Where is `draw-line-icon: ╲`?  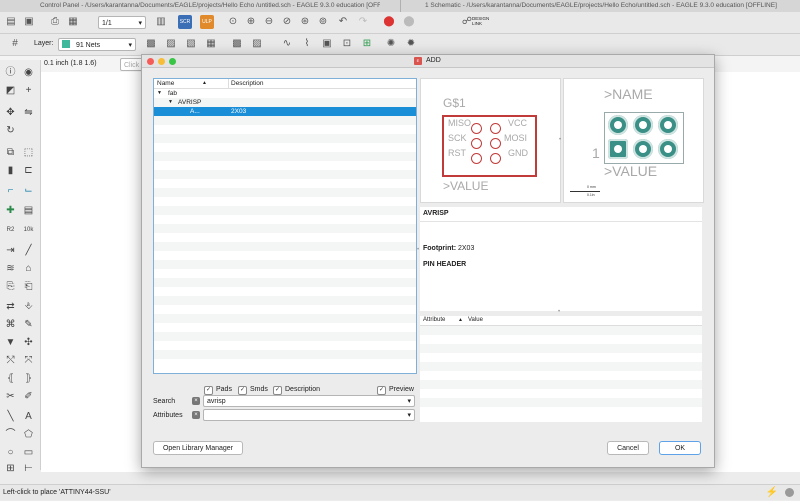 draw-line-icon: ╲ is located at coordinates (10, 416).